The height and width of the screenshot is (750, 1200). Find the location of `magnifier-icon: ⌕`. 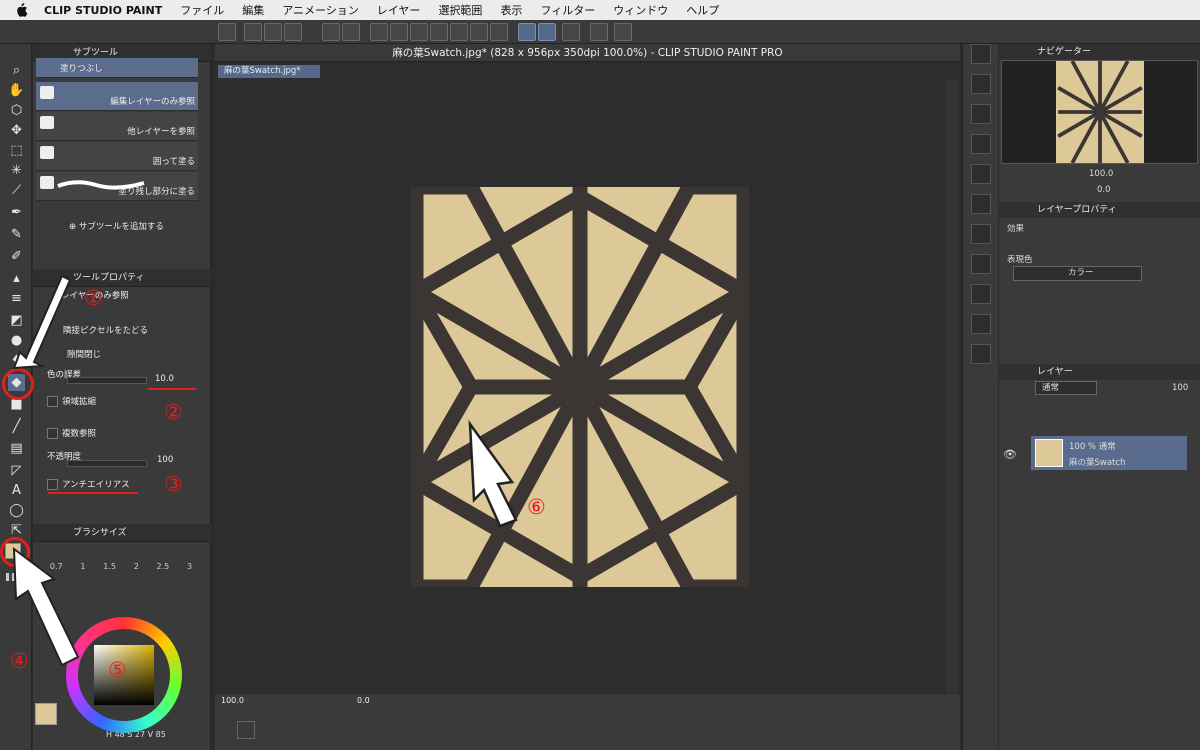

magnifier-icon: ⌕ is located at coordinates (16, 70).